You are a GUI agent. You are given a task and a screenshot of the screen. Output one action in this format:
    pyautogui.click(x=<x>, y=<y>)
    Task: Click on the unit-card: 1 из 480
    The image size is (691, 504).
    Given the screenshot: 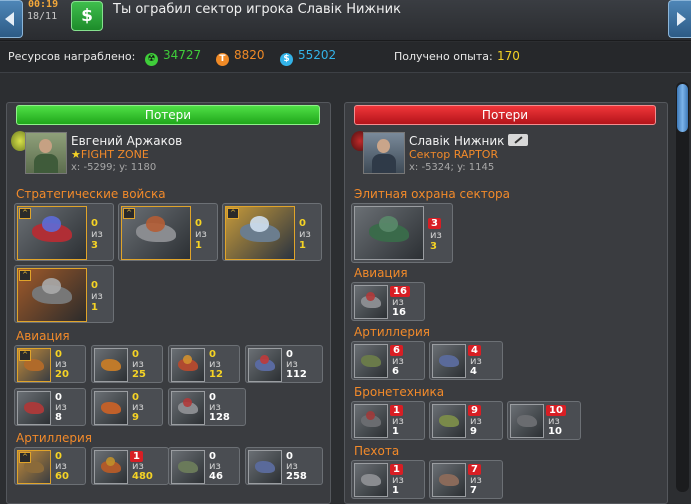 What is the action you would take?
    pyautogui.click(x=130, y=466)
    